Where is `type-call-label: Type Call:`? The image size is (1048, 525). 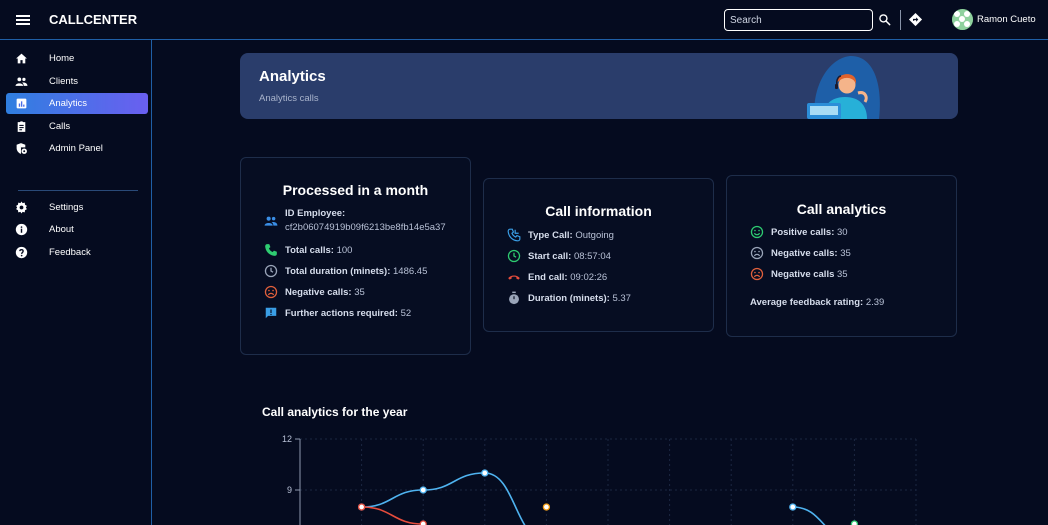 type-call-label: Type Call: is located at coordinates (550, 235).